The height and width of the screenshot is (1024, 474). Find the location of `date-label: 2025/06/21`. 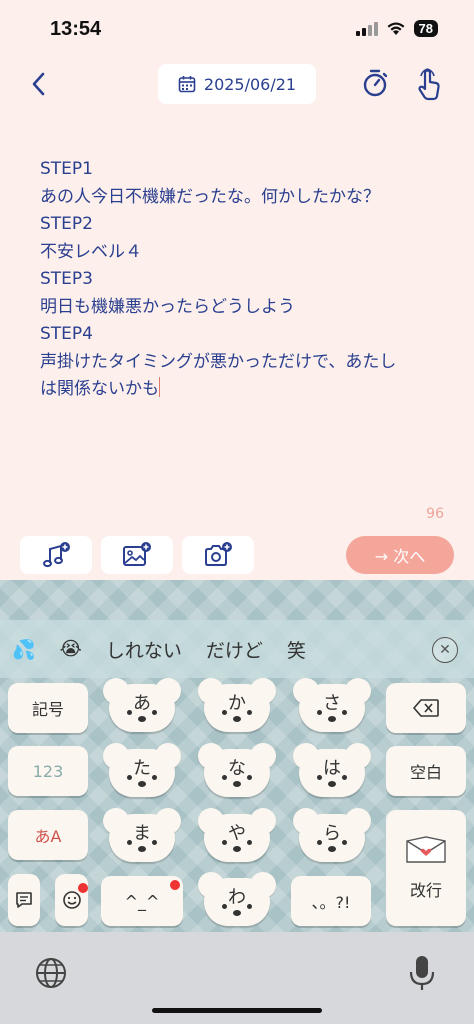

date-label: 2025/06/21 is located at coordinates (250, 84).